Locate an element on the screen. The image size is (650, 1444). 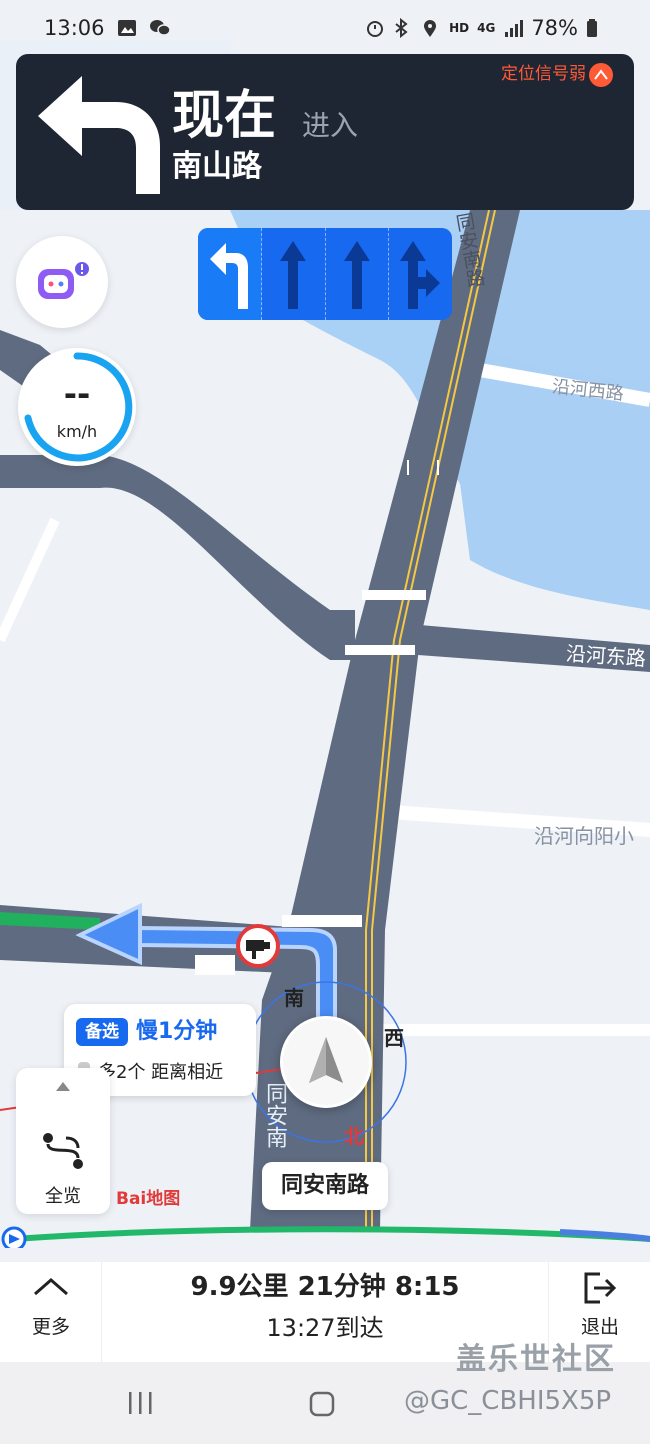
compass-north: 北 is located at coordinates (354, 1136).